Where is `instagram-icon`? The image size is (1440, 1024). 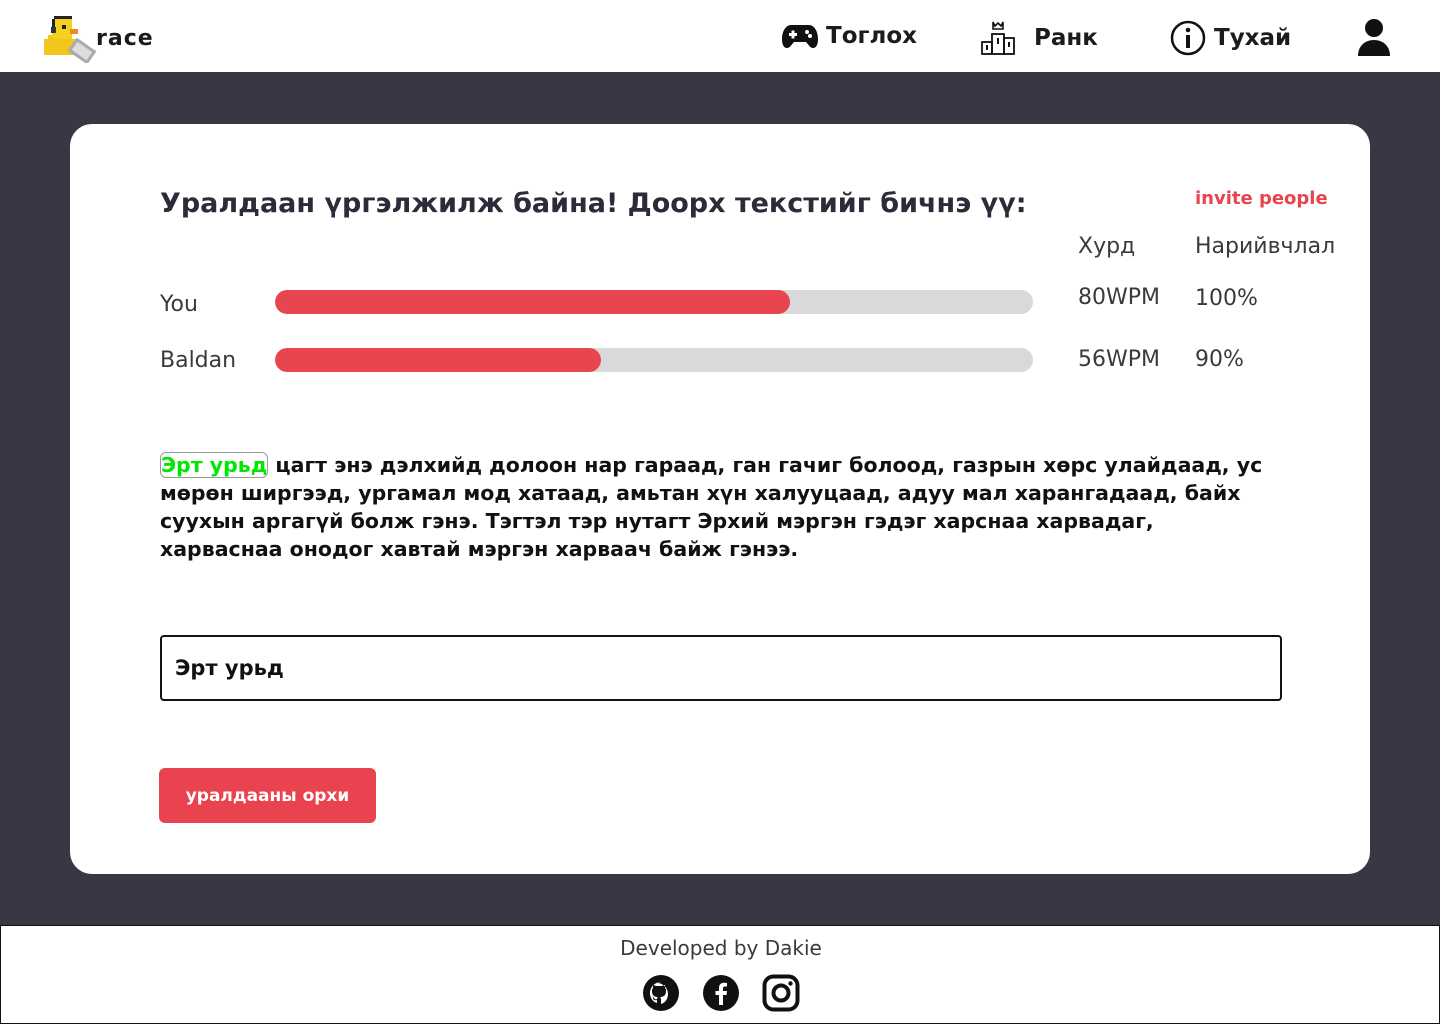
instagram-icon is located at coordinates (781, 993).